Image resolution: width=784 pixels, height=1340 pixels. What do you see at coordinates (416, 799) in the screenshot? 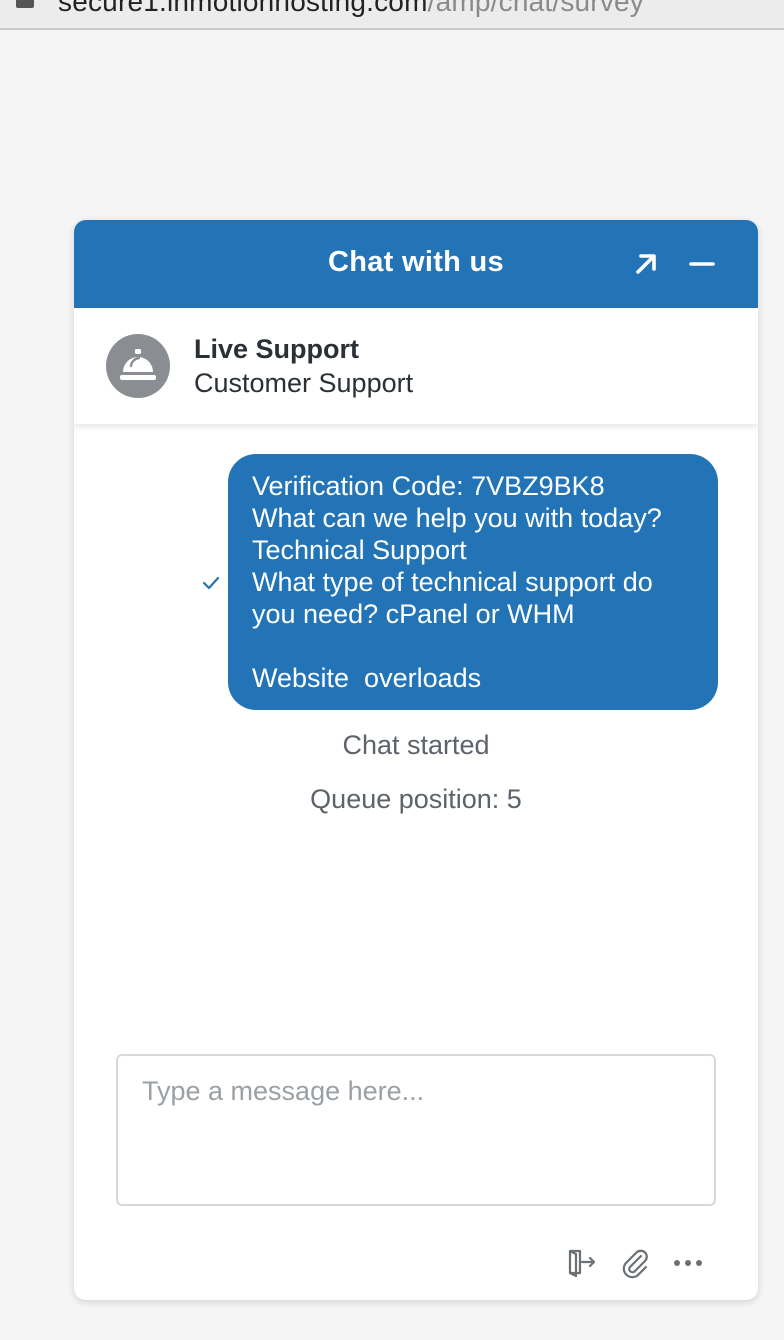
I see `queue-position-notice: Queue position: 5` at bounding box center [416, 799].